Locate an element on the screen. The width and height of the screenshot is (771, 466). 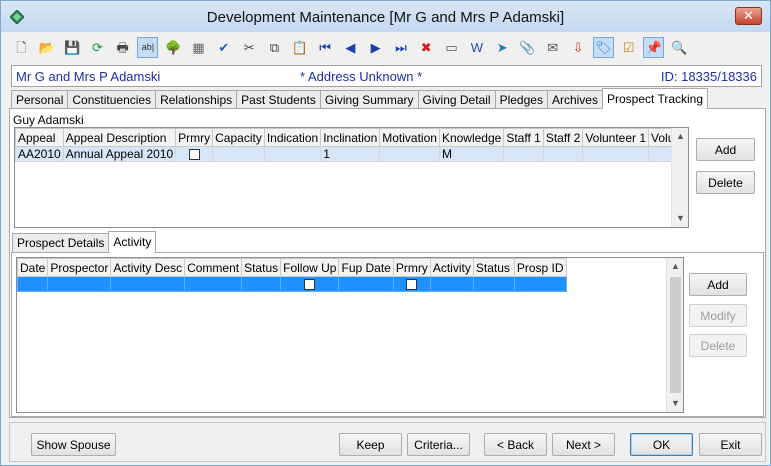
column-header-date: Date is located at coordinates (33, 267).